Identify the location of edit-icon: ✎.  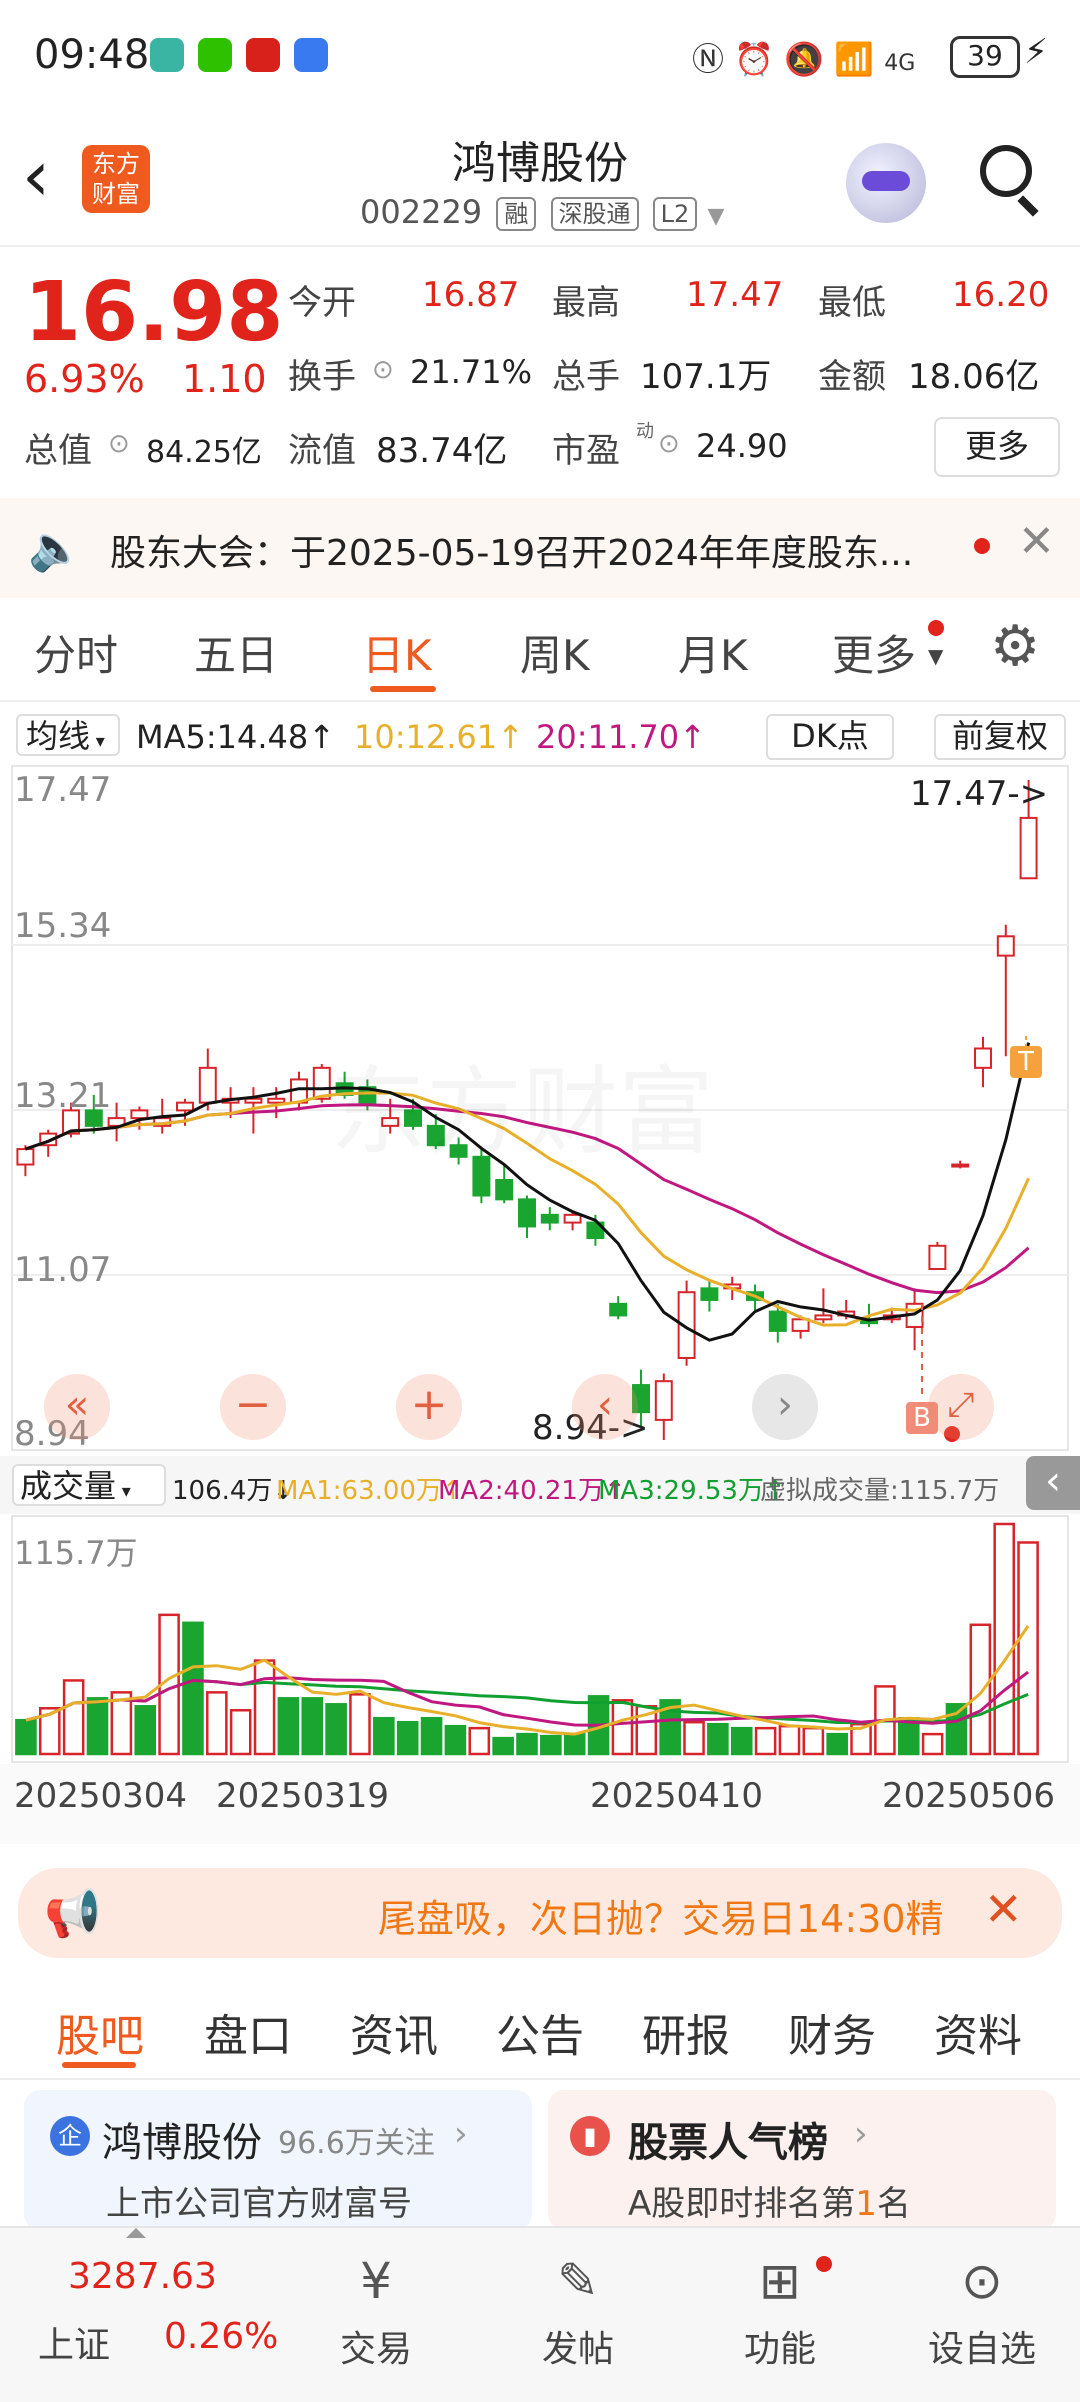
(578, 2281).